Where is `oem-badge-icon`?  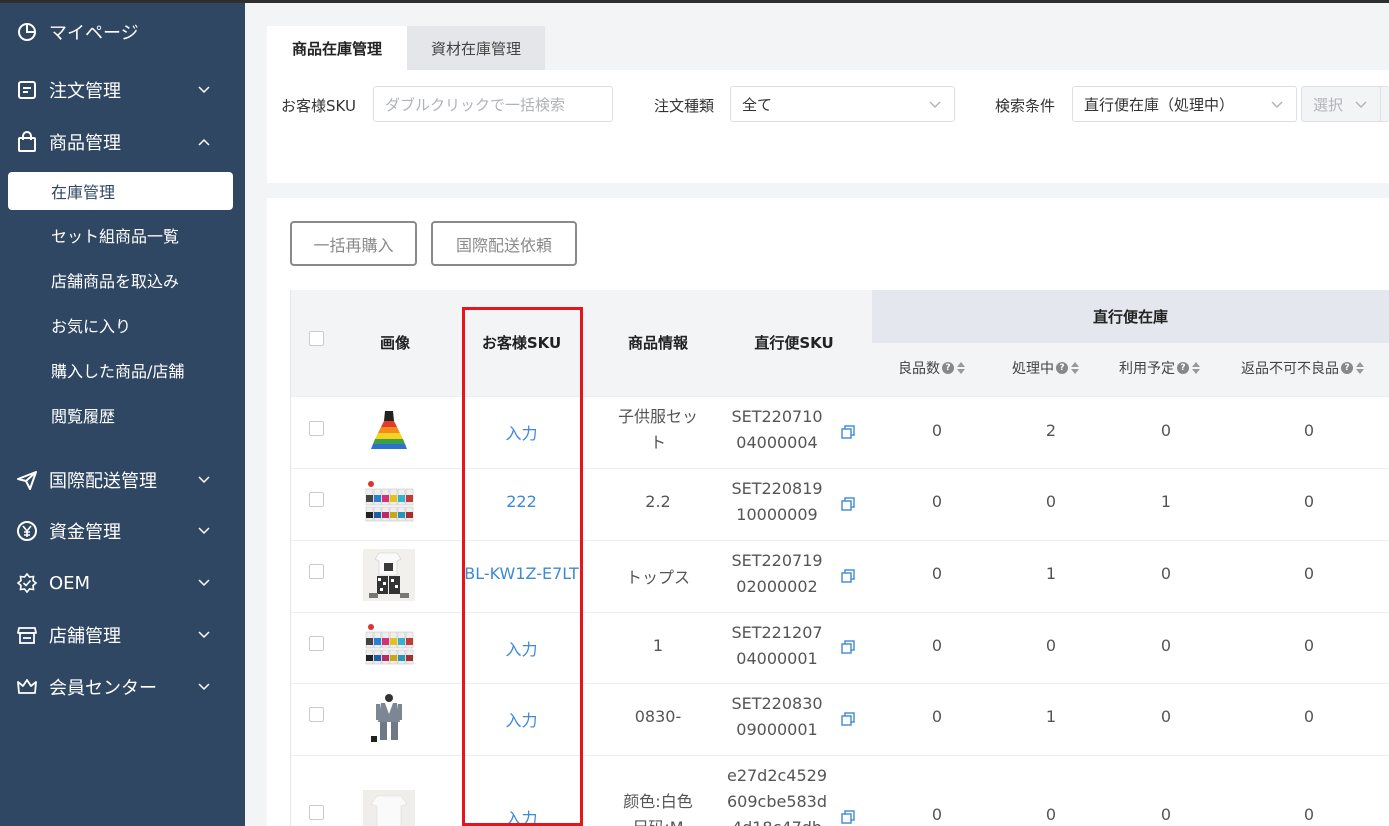
oem-badge-icon is located at coordinates (27, 583).